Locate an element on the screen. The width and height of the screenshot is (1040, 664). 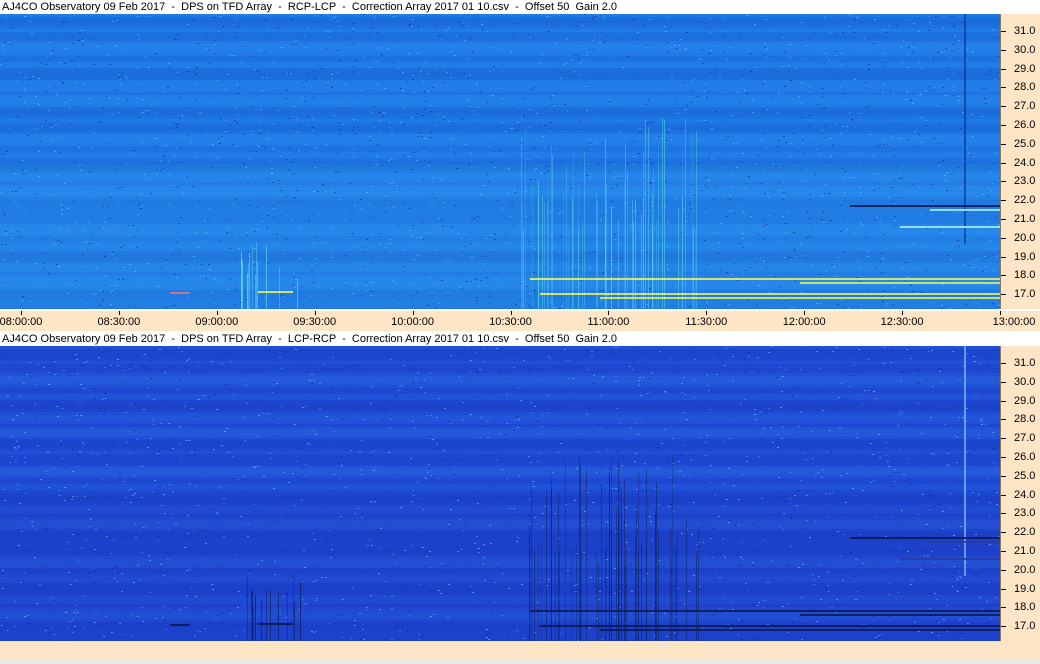
burst-streak is located at coordinates (255, 292).